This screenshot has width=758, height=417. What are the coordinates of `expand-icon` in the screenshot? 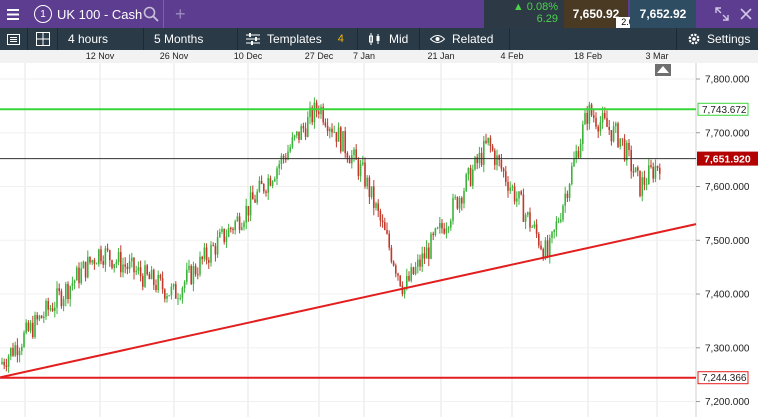 It's located at (722, 14).